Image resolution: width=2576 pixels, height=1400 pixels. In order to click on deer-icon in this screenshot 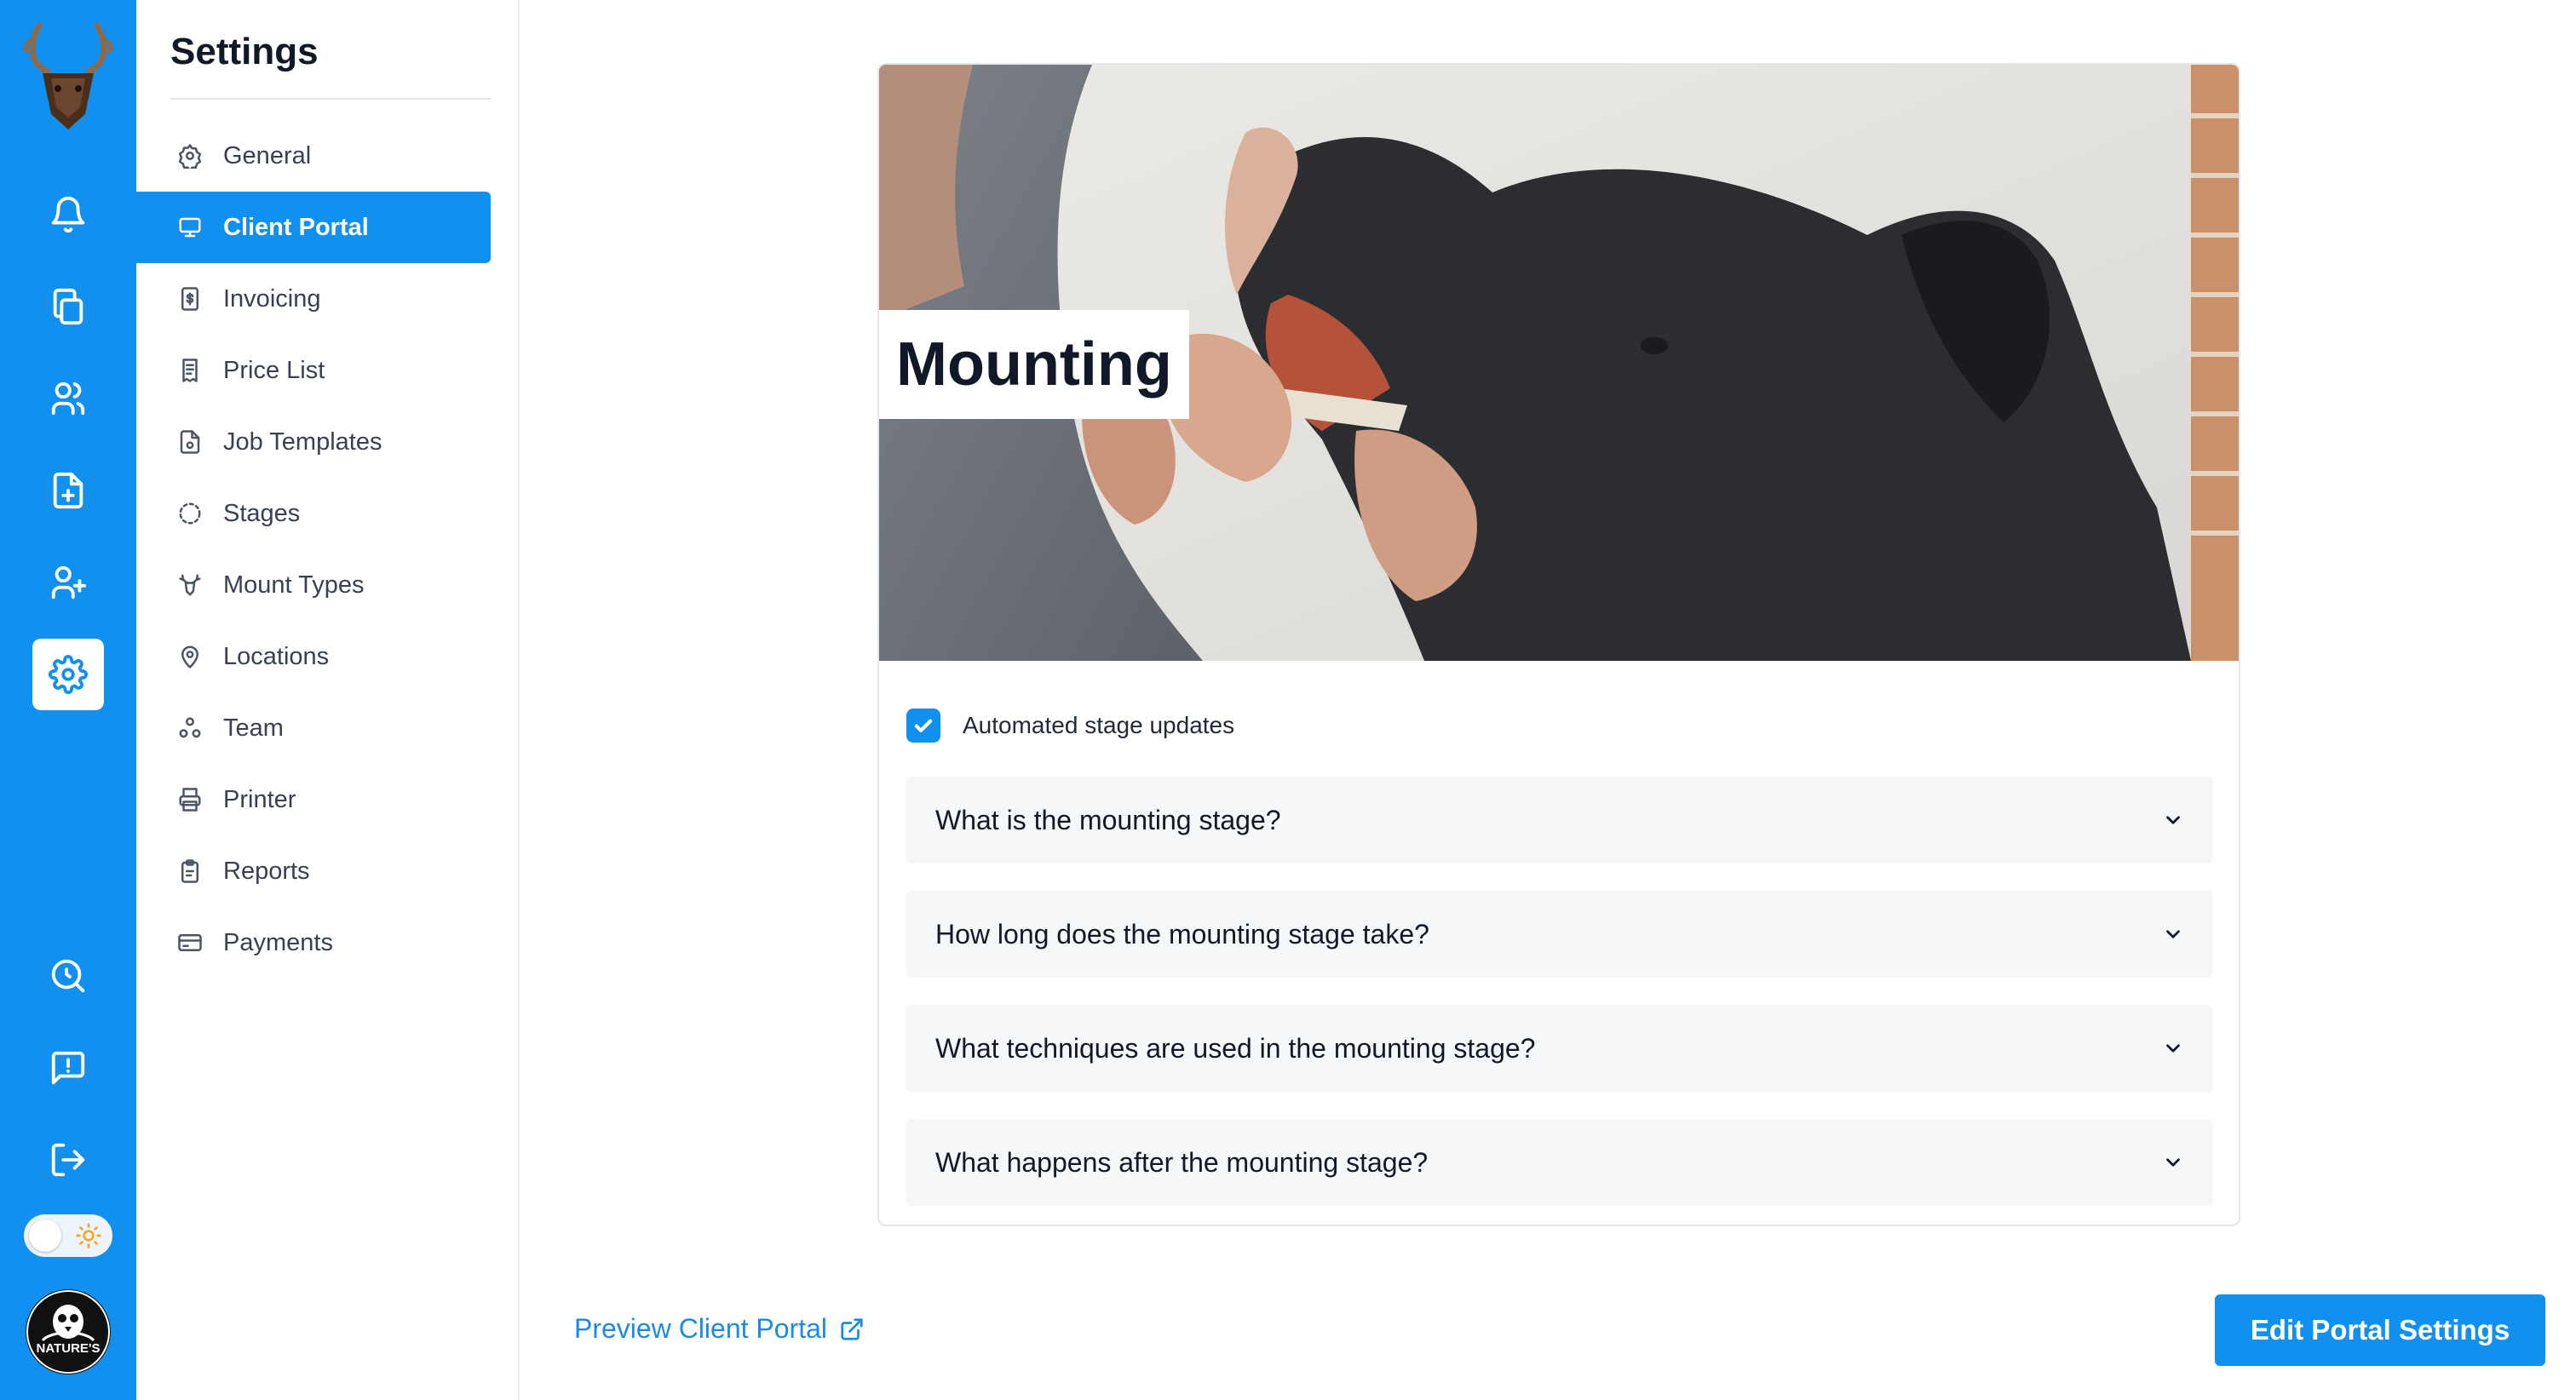, I will do `click(190, 585)`.